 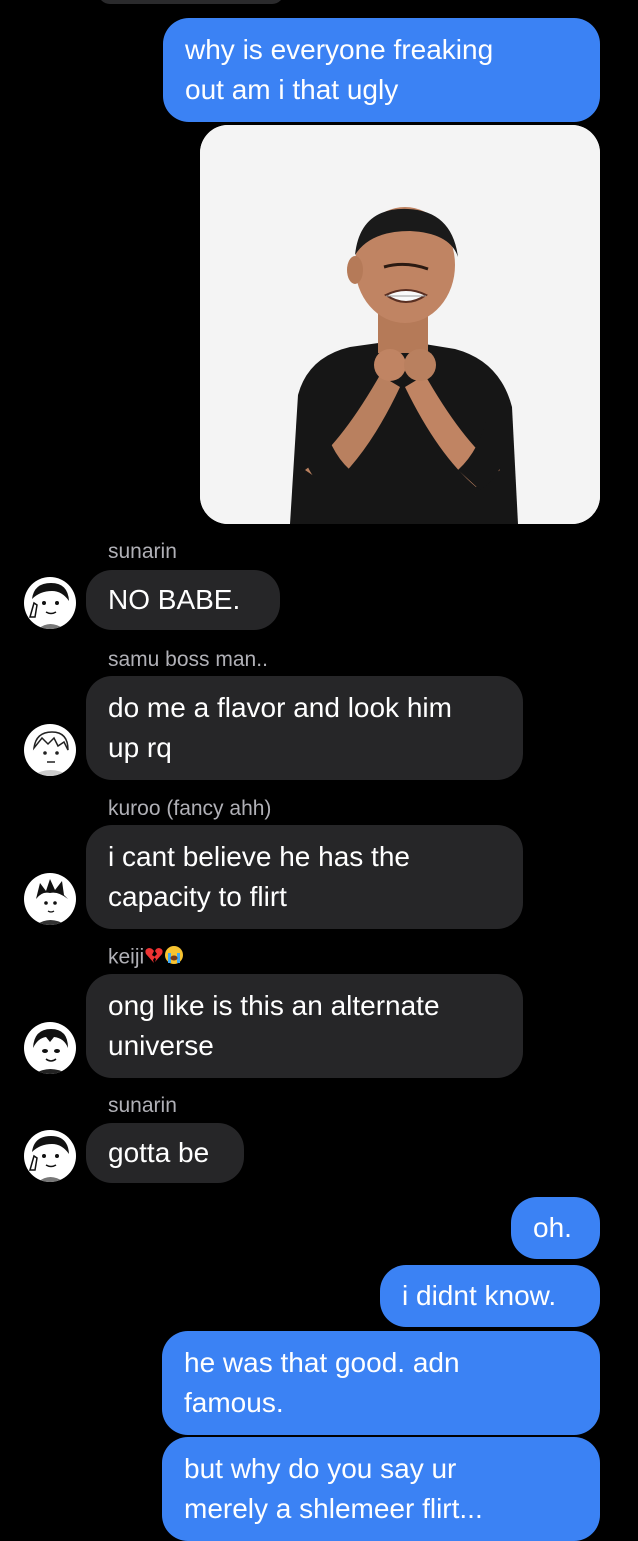 What do you see at coordinates (183, 600) in the screenshot?
I see `received-message-bubble: NO BABE.` at bounding box center [183, 600].